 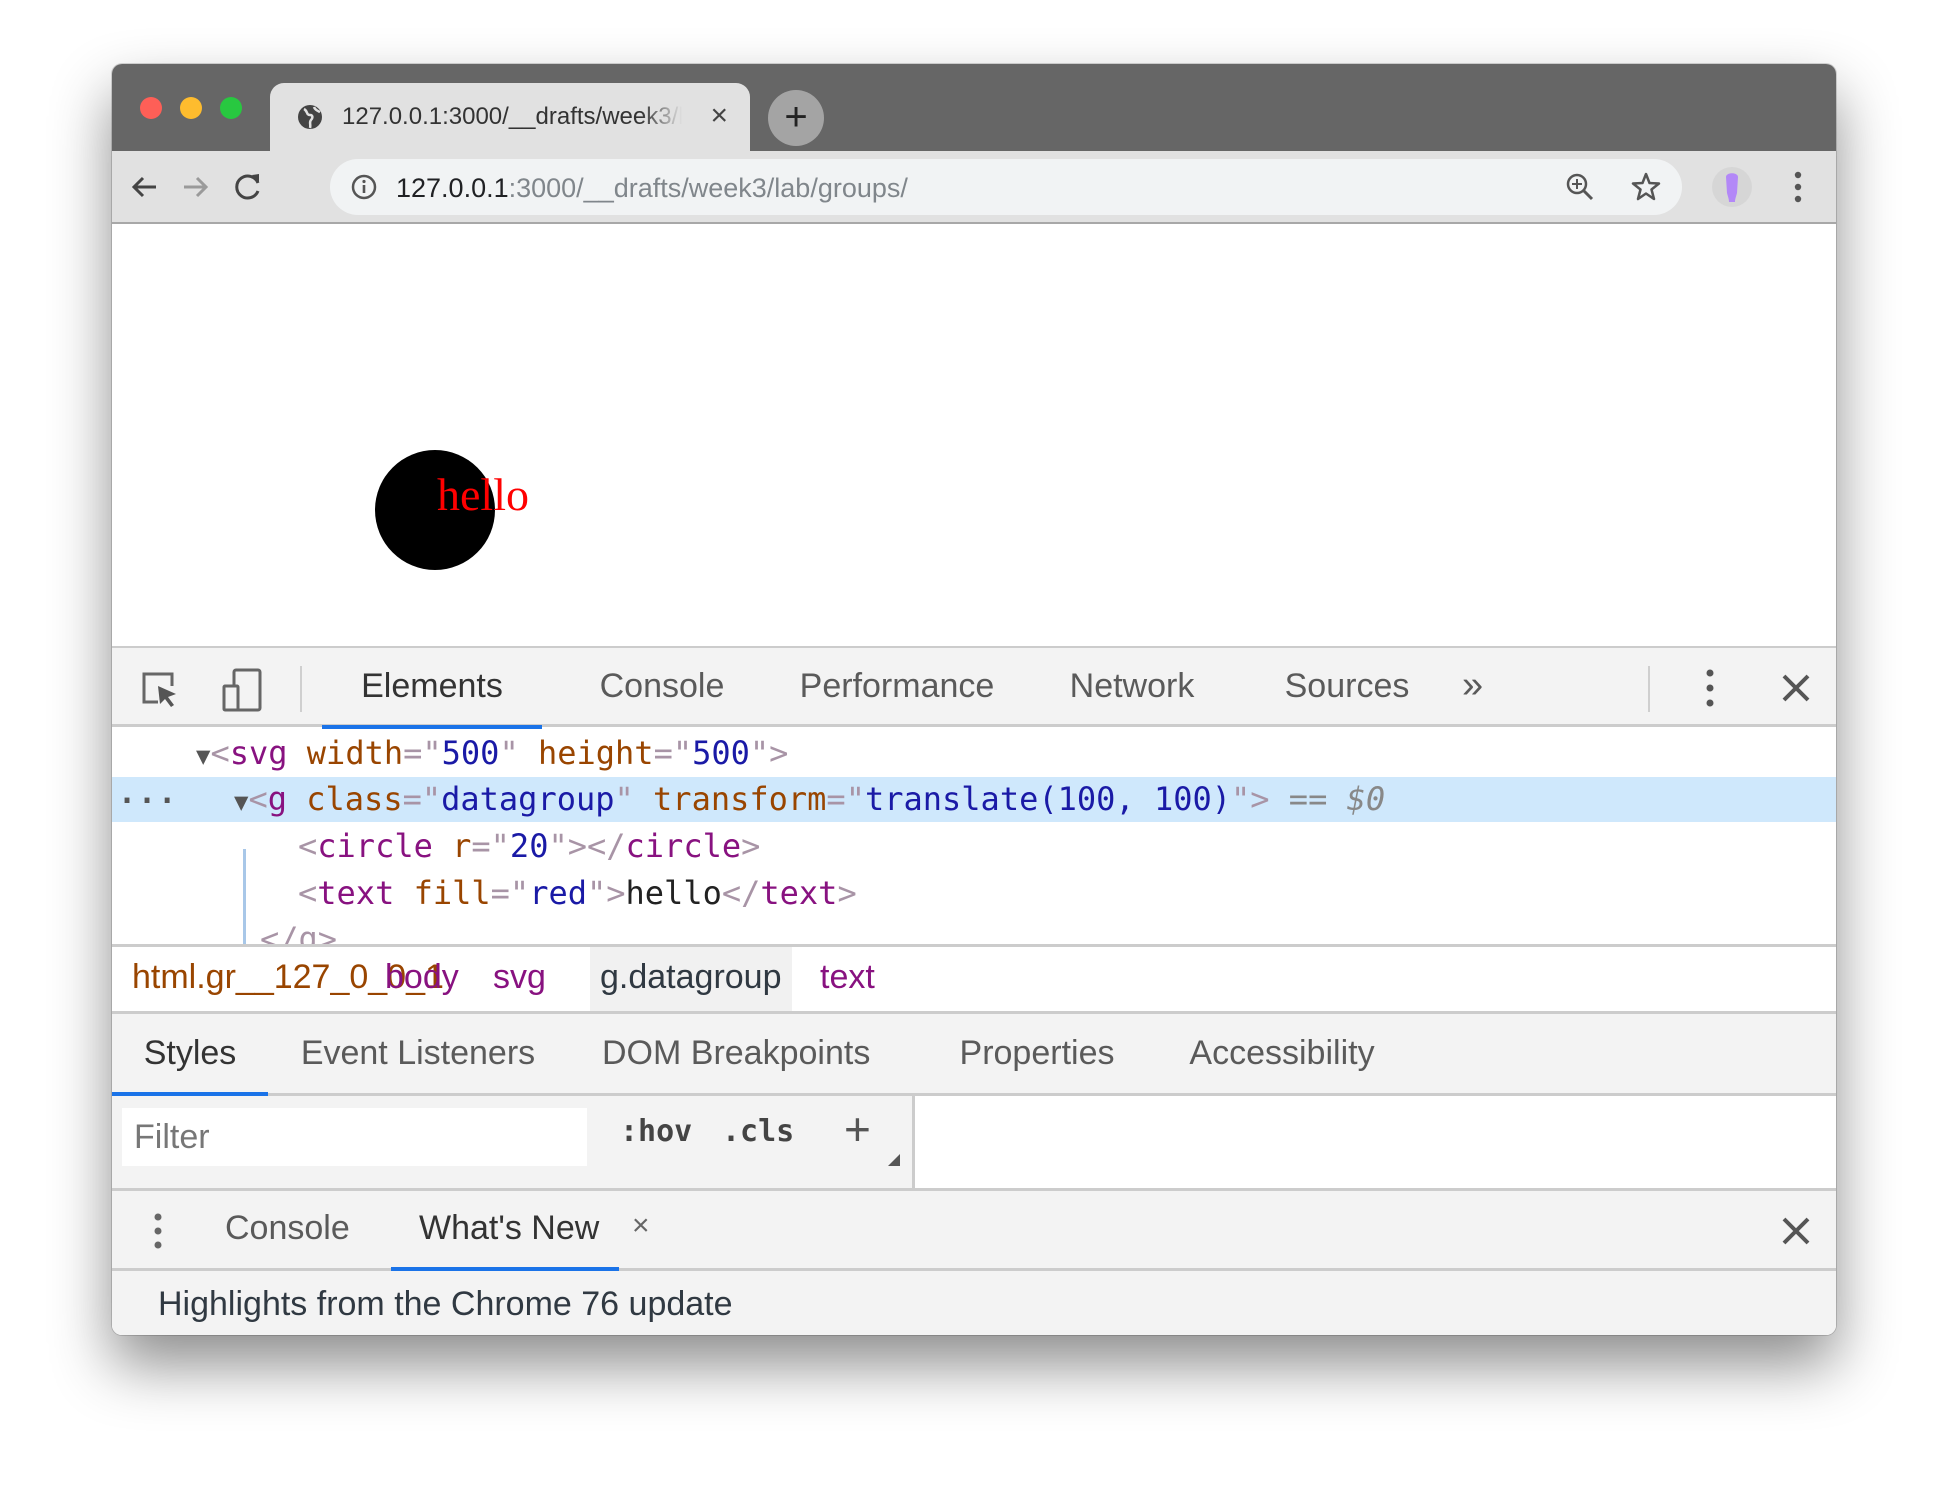 I want to click on info-icon, so click(x=364, y=187).